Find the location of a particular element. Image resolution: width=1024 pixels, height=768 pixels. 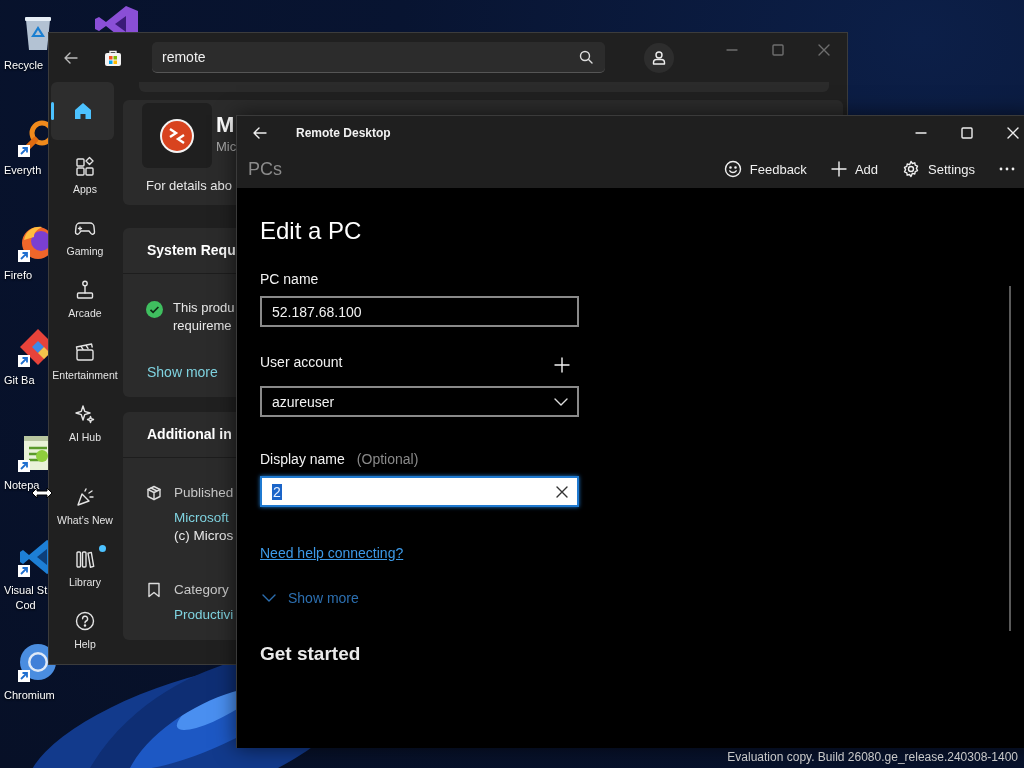

feedback-button: Feedback is located at coordinates (765, 169).